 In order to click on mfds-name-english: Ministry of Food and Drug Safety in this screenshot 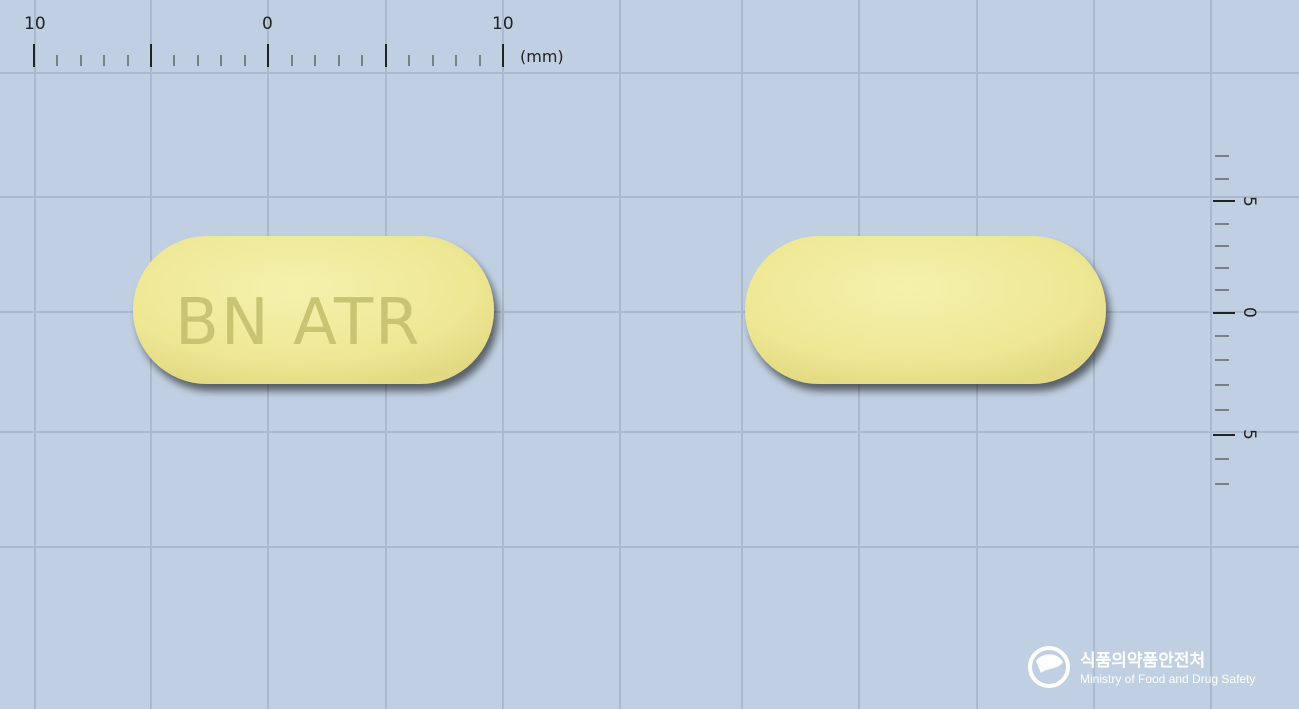, I will do `click(1167, 679)`.